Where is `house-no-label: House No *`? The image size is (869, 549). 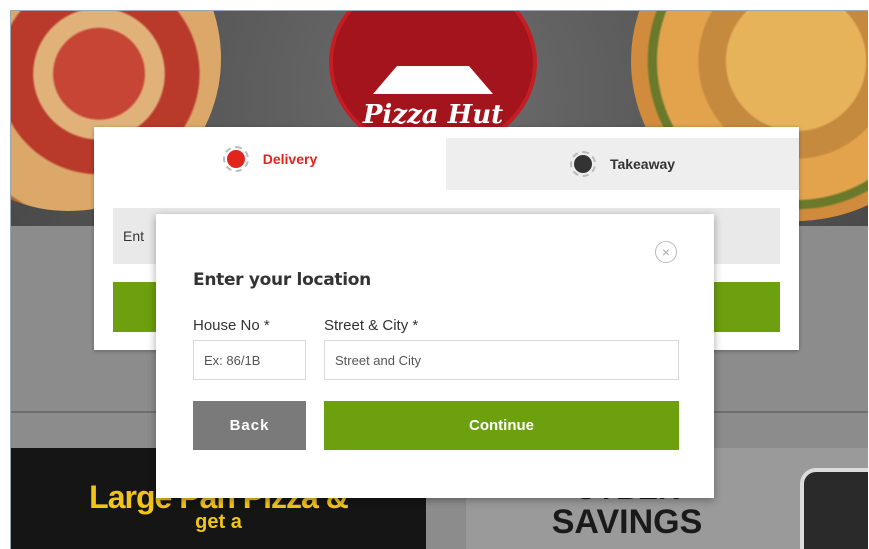
house-no-label: House No * is located at coordinates (231, 325).